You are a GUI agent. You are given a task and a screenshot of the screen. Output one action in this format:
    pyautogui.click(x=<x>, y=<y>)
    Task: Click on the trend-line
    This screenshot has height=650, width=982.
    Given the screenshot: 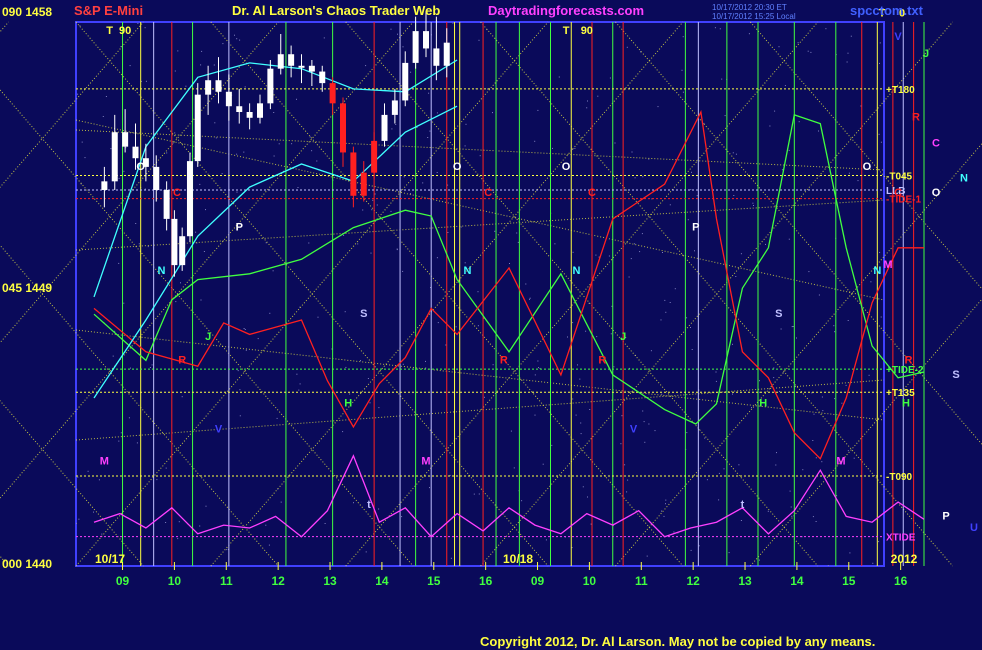 What is the action you would take?
    pyautogui.click(x=480, y=410)
    